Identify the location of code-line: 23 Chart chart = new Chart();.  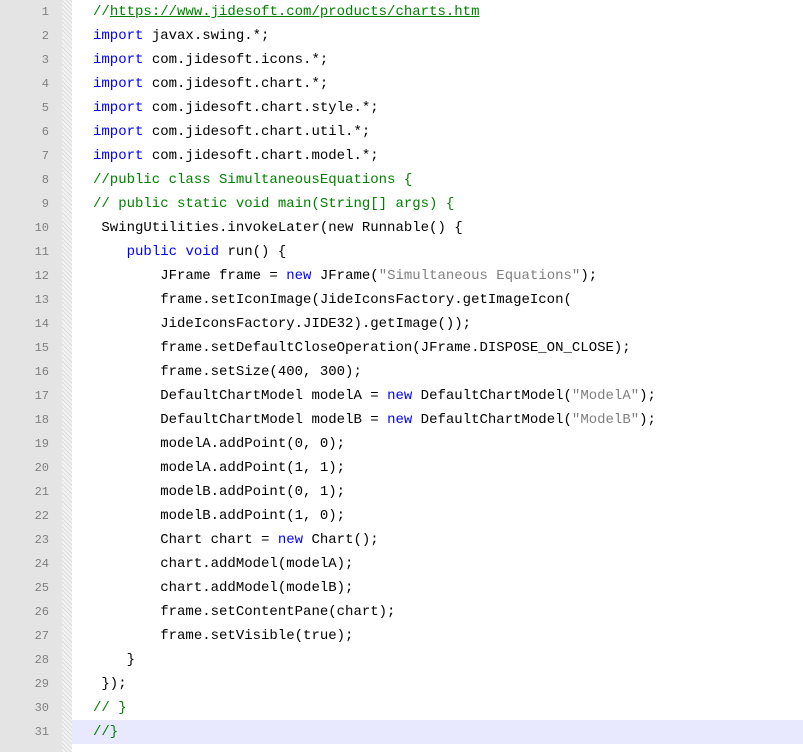
(401, 540).